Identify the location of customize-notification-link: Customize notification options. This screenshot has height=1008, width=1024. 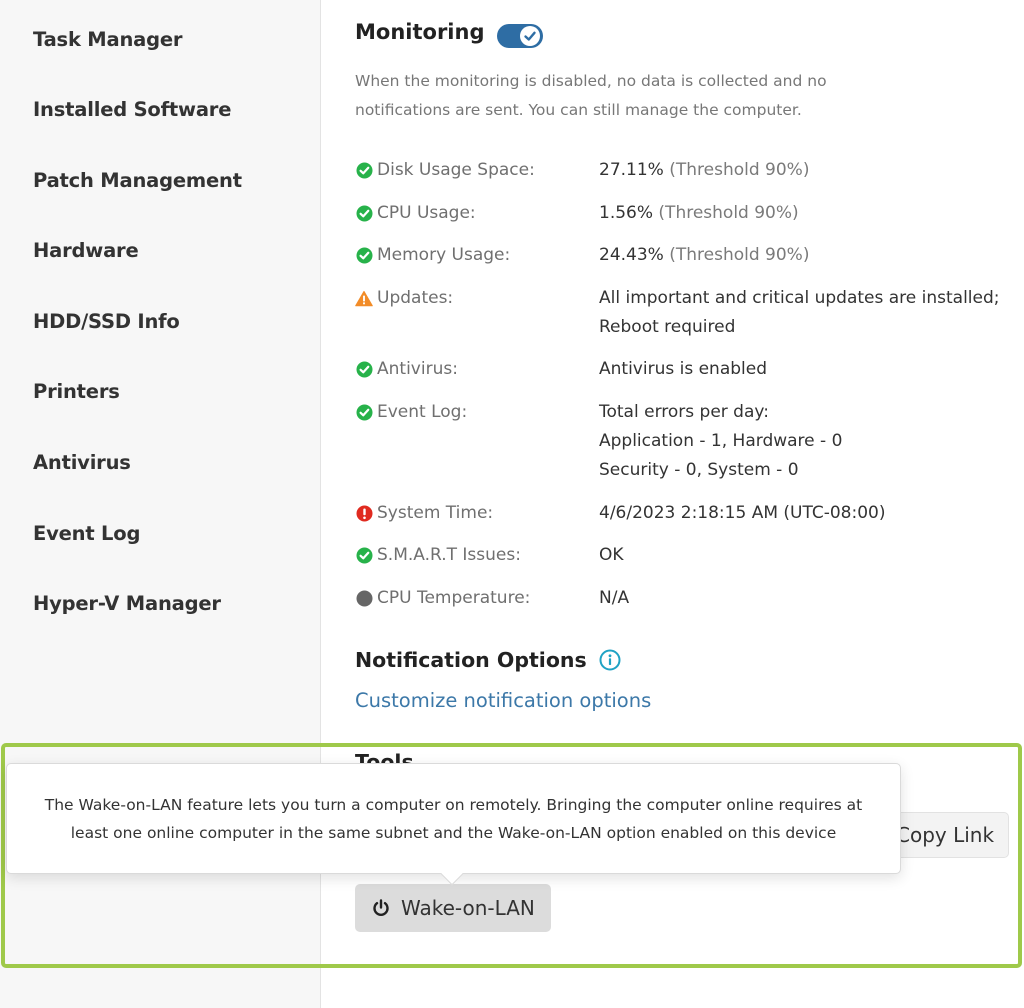
(503, 700).